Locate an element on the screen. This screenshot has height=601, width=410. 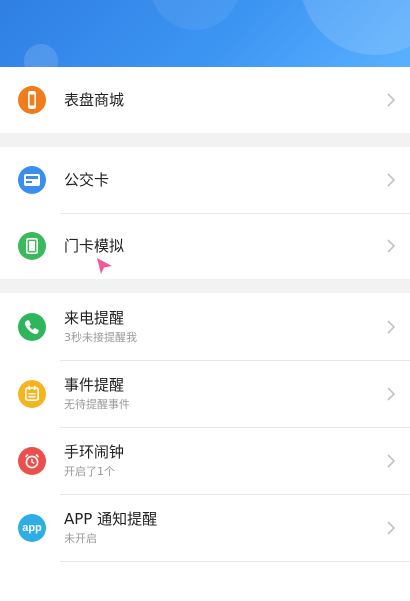
app-icon: app is located at coordinates (32, 527).